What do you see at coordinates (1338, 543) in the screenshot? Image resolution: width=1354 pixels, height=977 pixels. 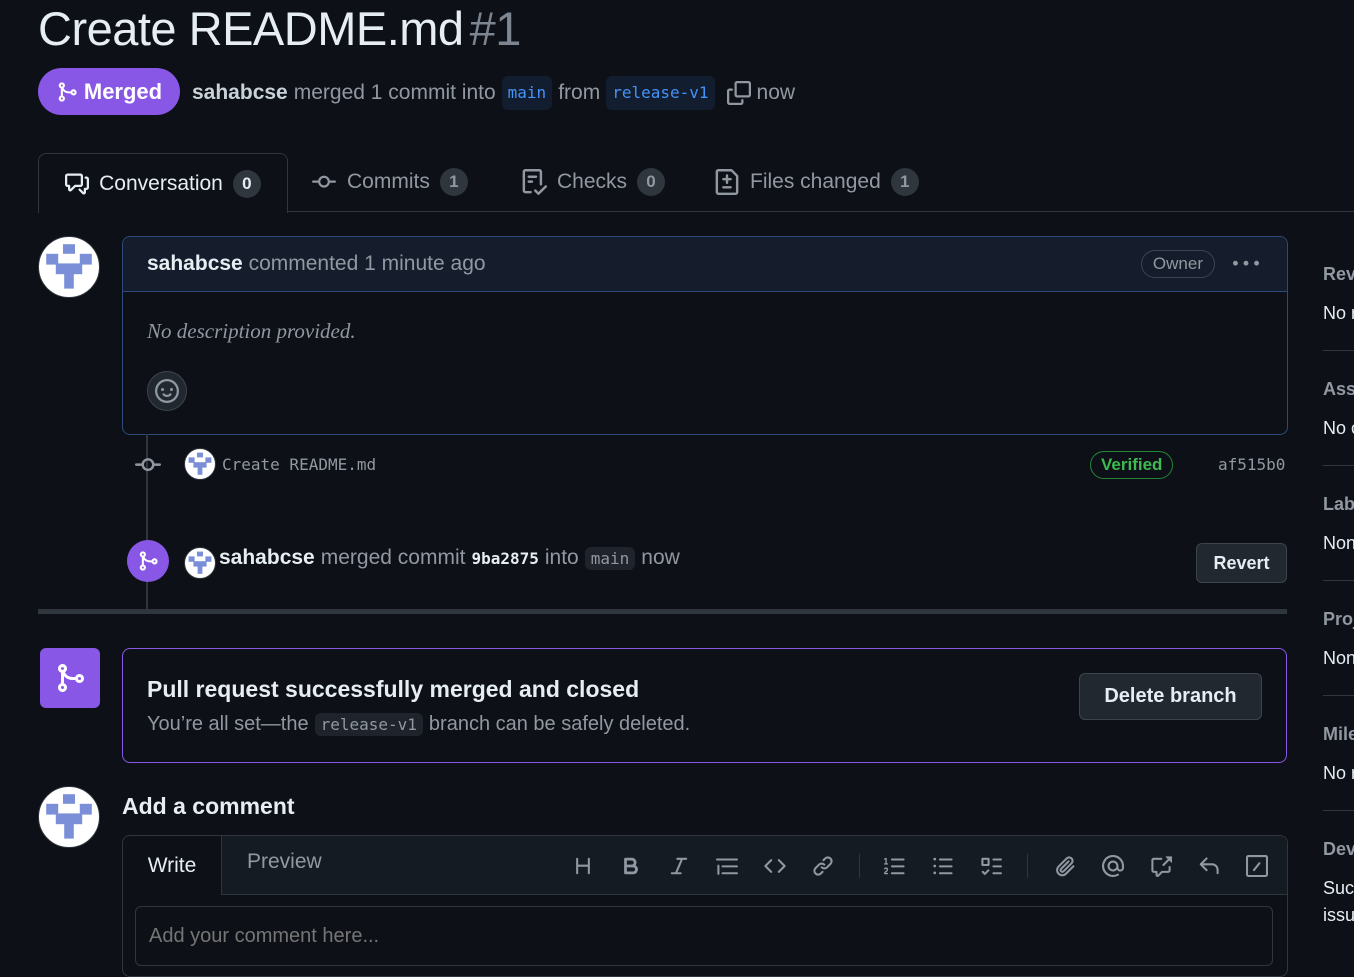 I see `sidebar-labels-value: Non` at bounding box center [1338, 543].